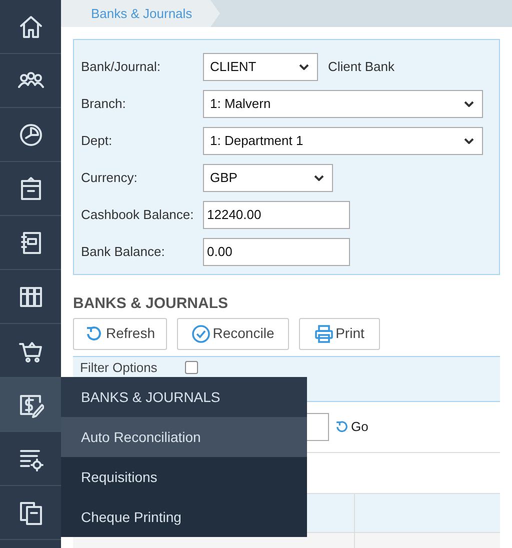 Image resolution: width=512 pixels, height=548 pixels. Describe the element at coordinates (343, 141) in the screenshot. I see `select-field: 1: Department 1` at that location.